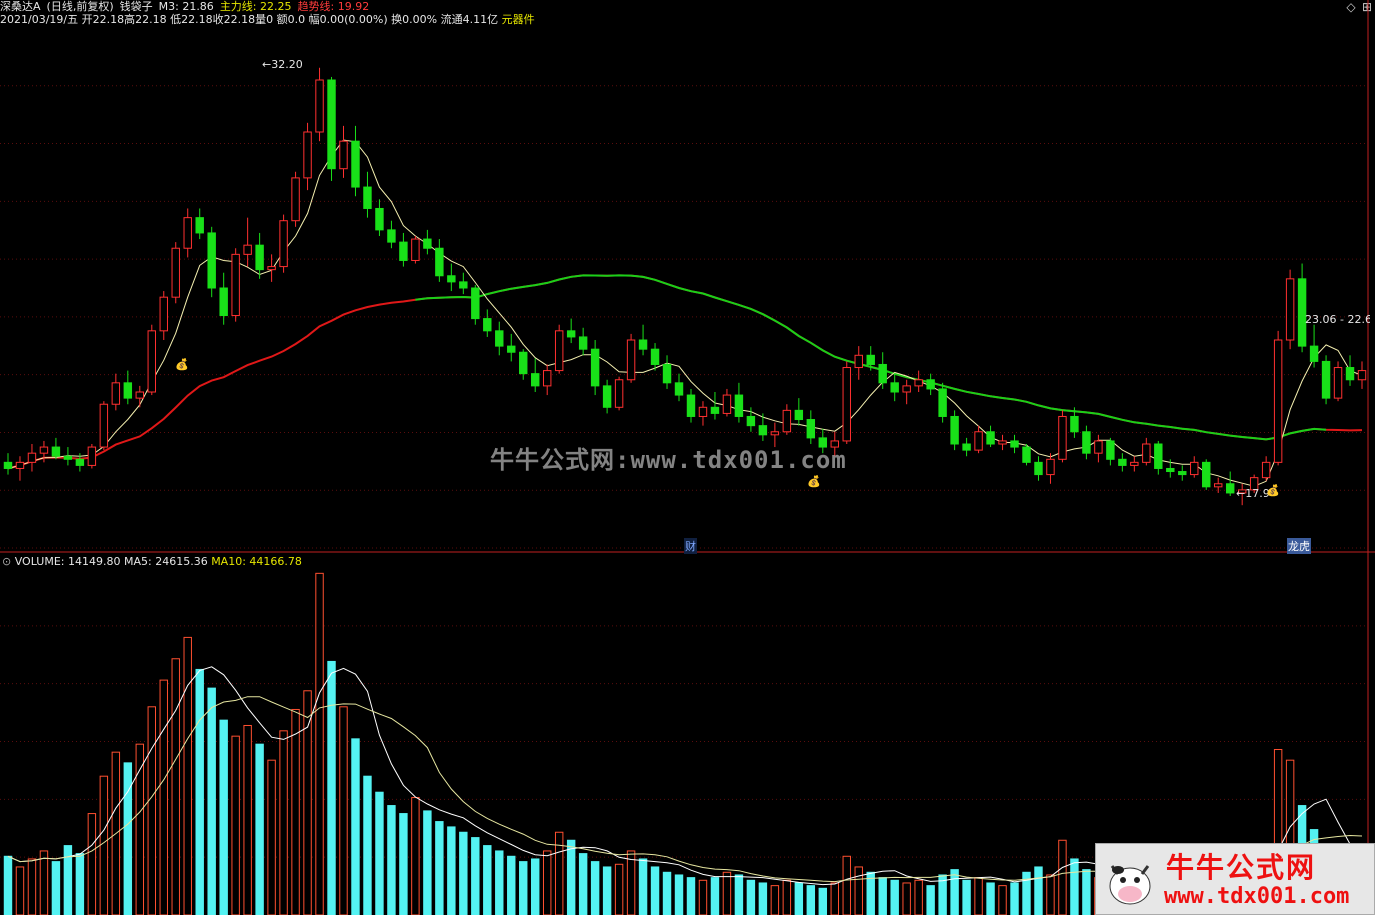  Describe the element at coordinates (1241, 867) in the screenshot. I see `logo-title: 牛牛公式网` at that location.